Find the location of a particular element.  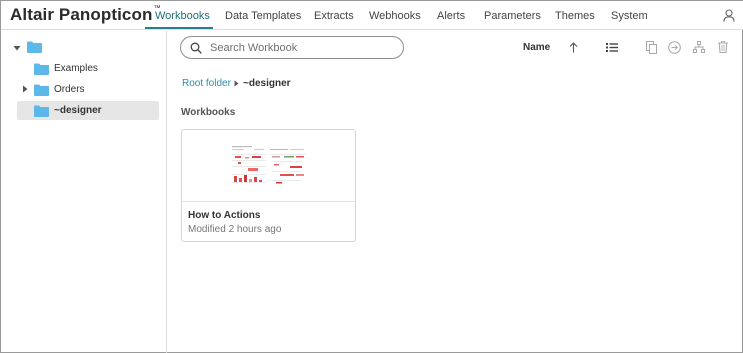

tree-item-examples: Examples is located at coordinates (88, 68).